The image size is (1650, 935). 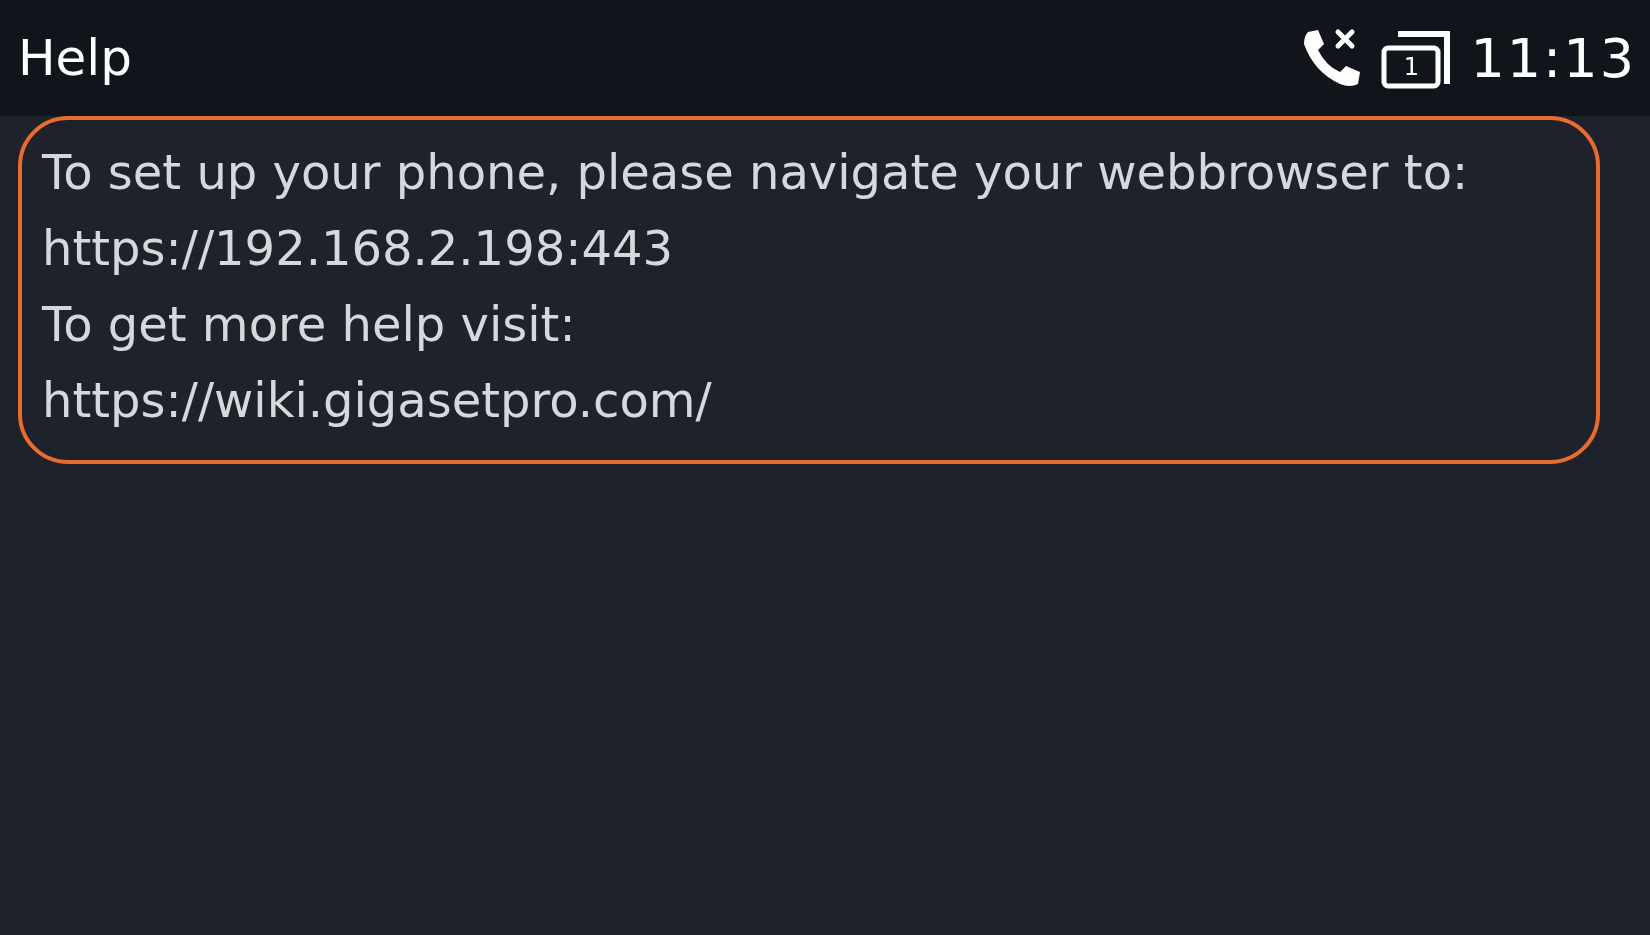 I want to click on help-text: https://wiki.gigasetpro.com/, so click(x=377, y=400).